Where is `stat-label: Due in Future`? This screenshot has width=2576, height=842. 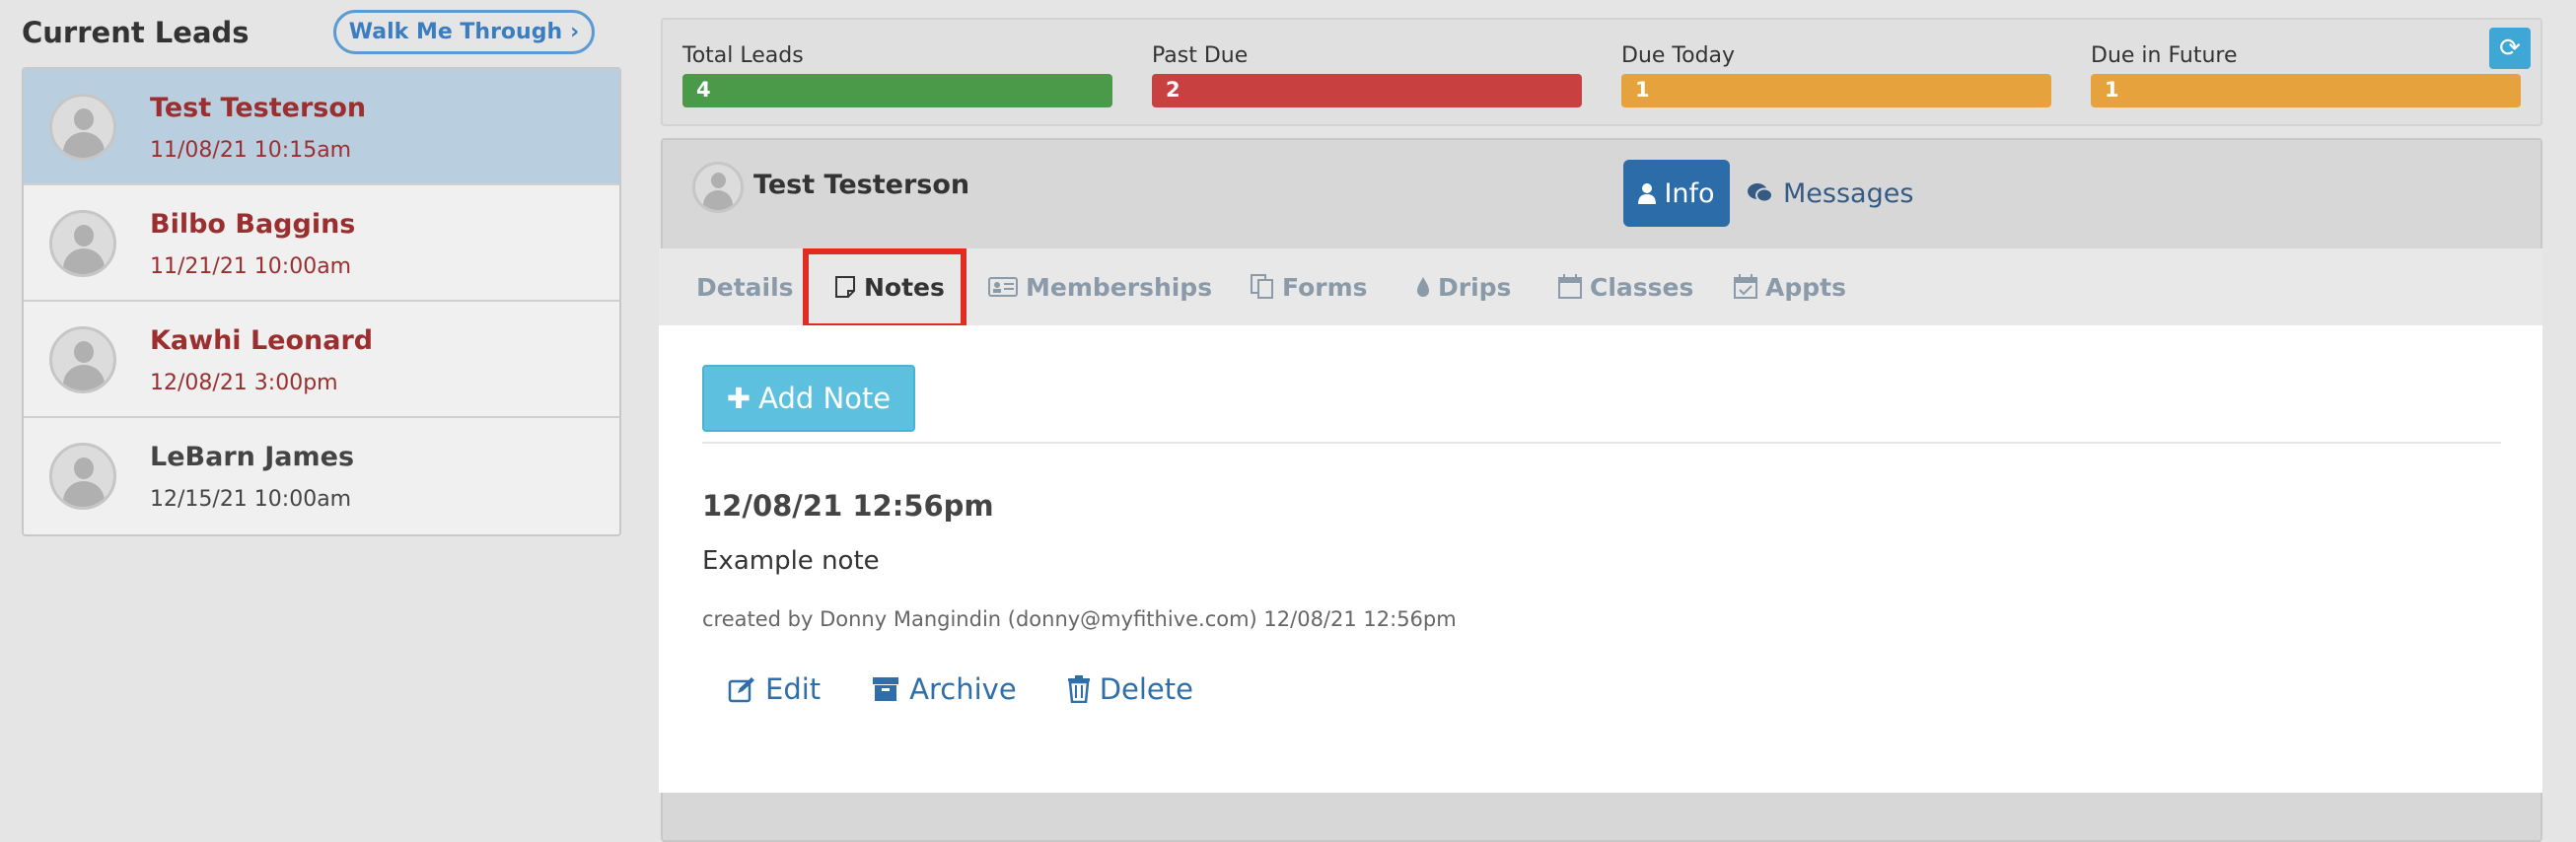 stat-label: Due in Future is located at coordinates (2164, 55).